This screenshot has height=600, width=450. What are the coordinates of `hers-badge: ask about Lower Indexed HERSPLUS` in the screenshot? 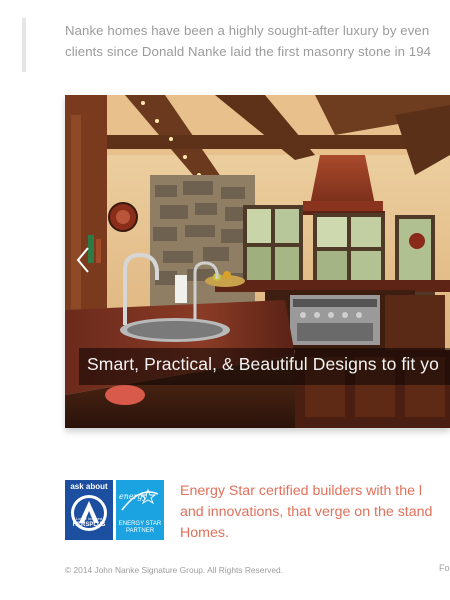 It's located at (89, 510).